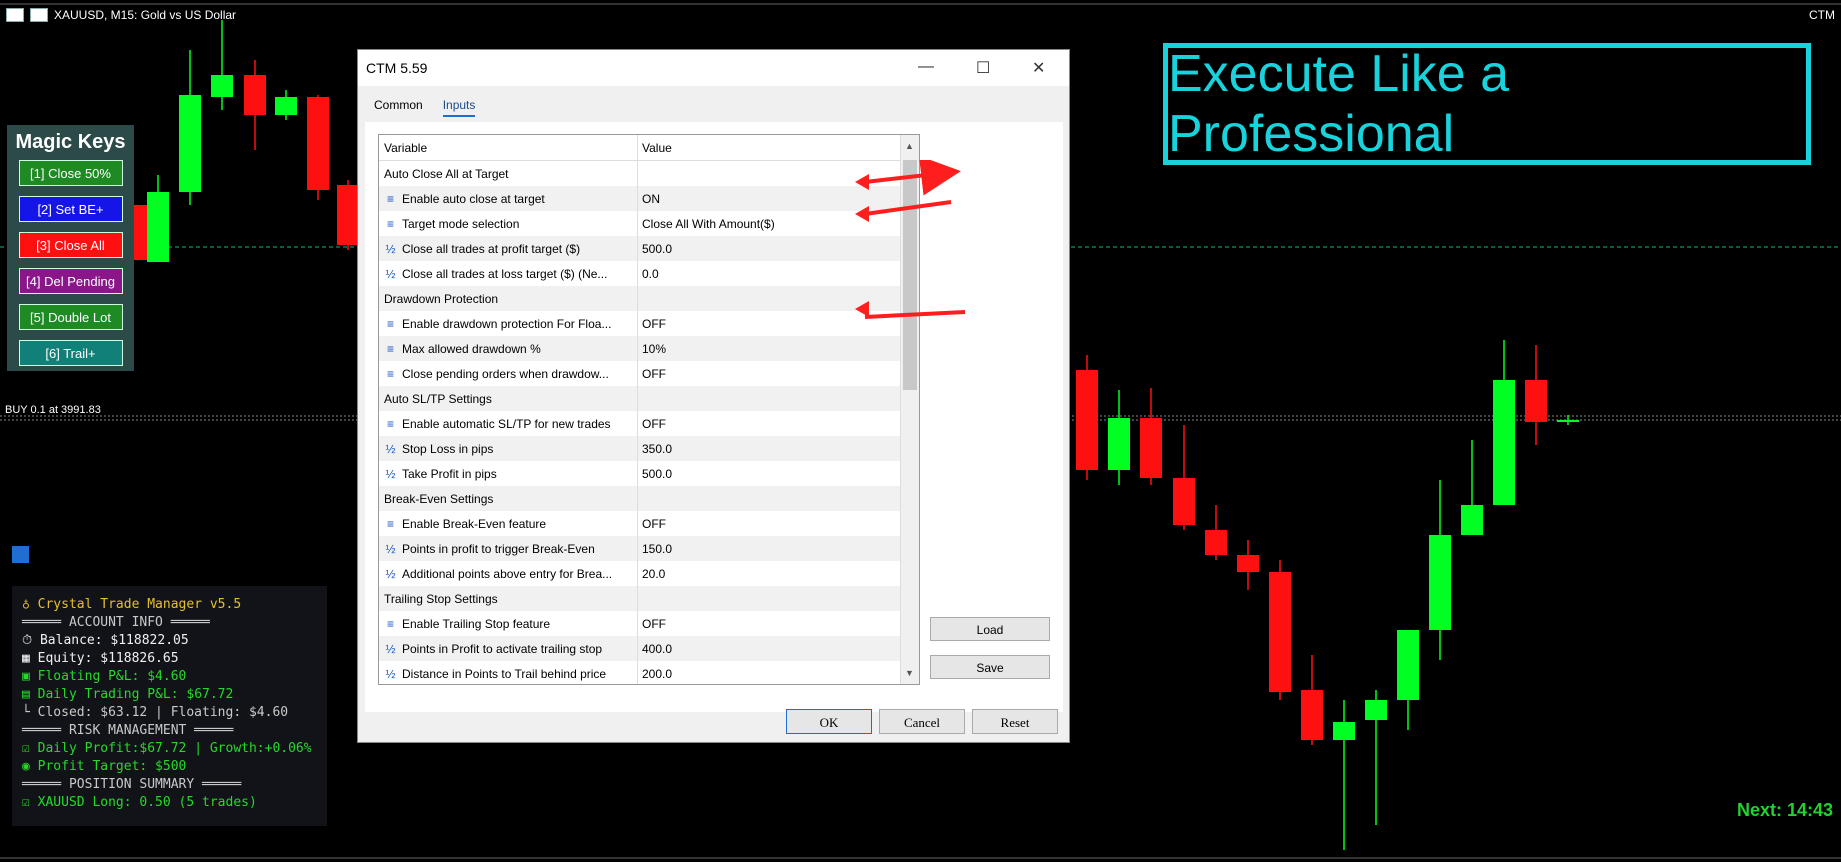 The height and width of the screenshot is (862, 1841). I want to click on dialog-titlebar: CTM 5.59 — ☐ ✕, so click(713, 68).